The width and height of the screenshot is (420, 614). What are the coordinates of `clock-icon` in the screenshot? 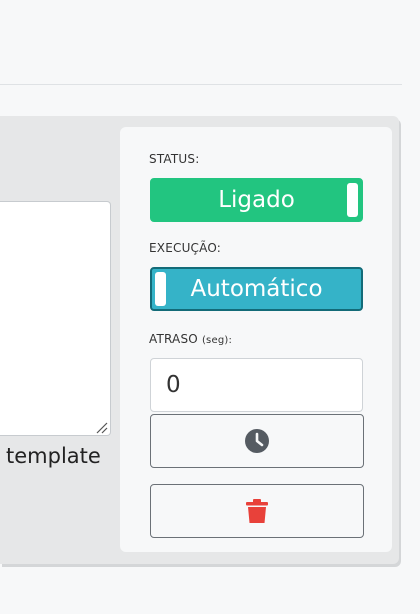 It's located at (257, 441).